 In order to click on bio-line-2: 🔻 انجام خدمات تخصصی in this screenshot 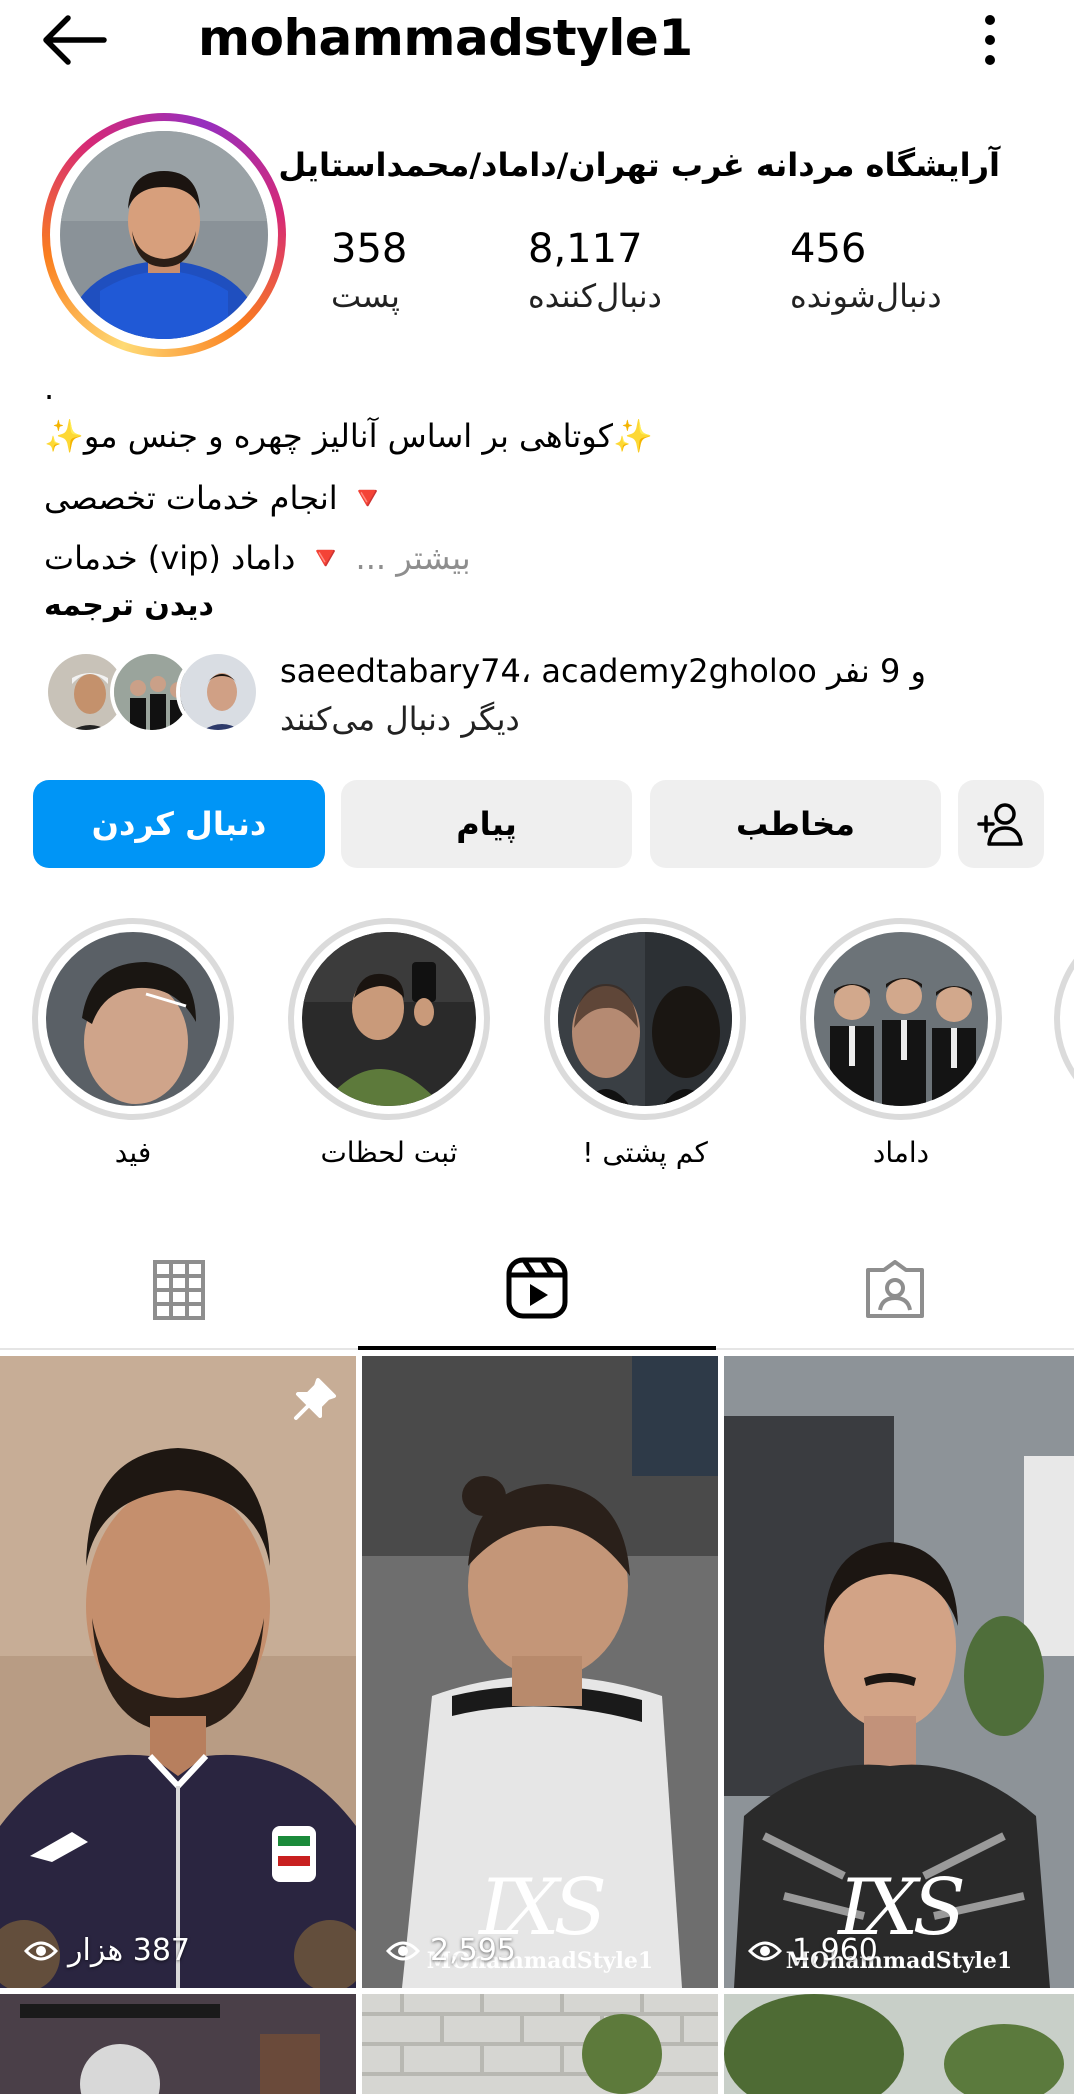, I will do `click(216, 498)`.